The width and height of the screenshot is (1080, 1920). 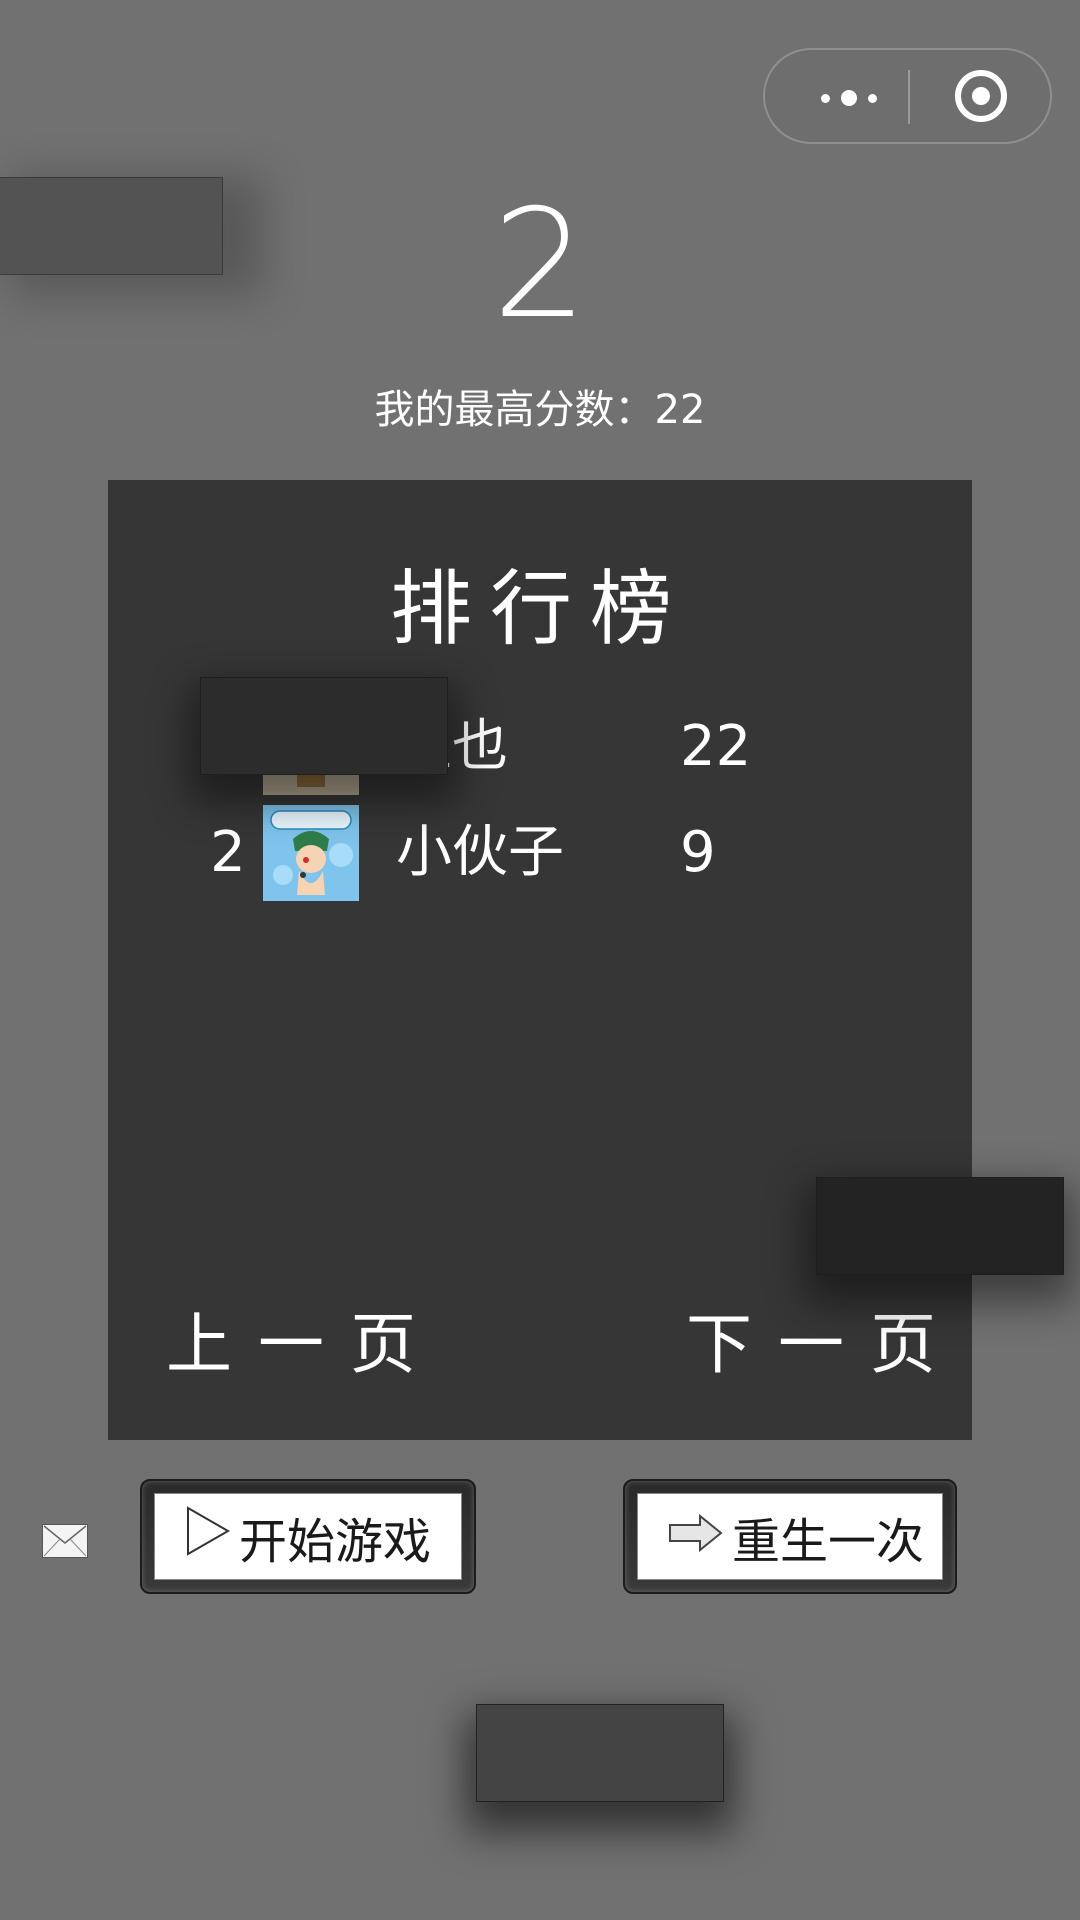 What do you see at coordinates (539, 609) in the screenshot?
I see `leaderboard-title: 排行榜` at bounding box center [539, 609].